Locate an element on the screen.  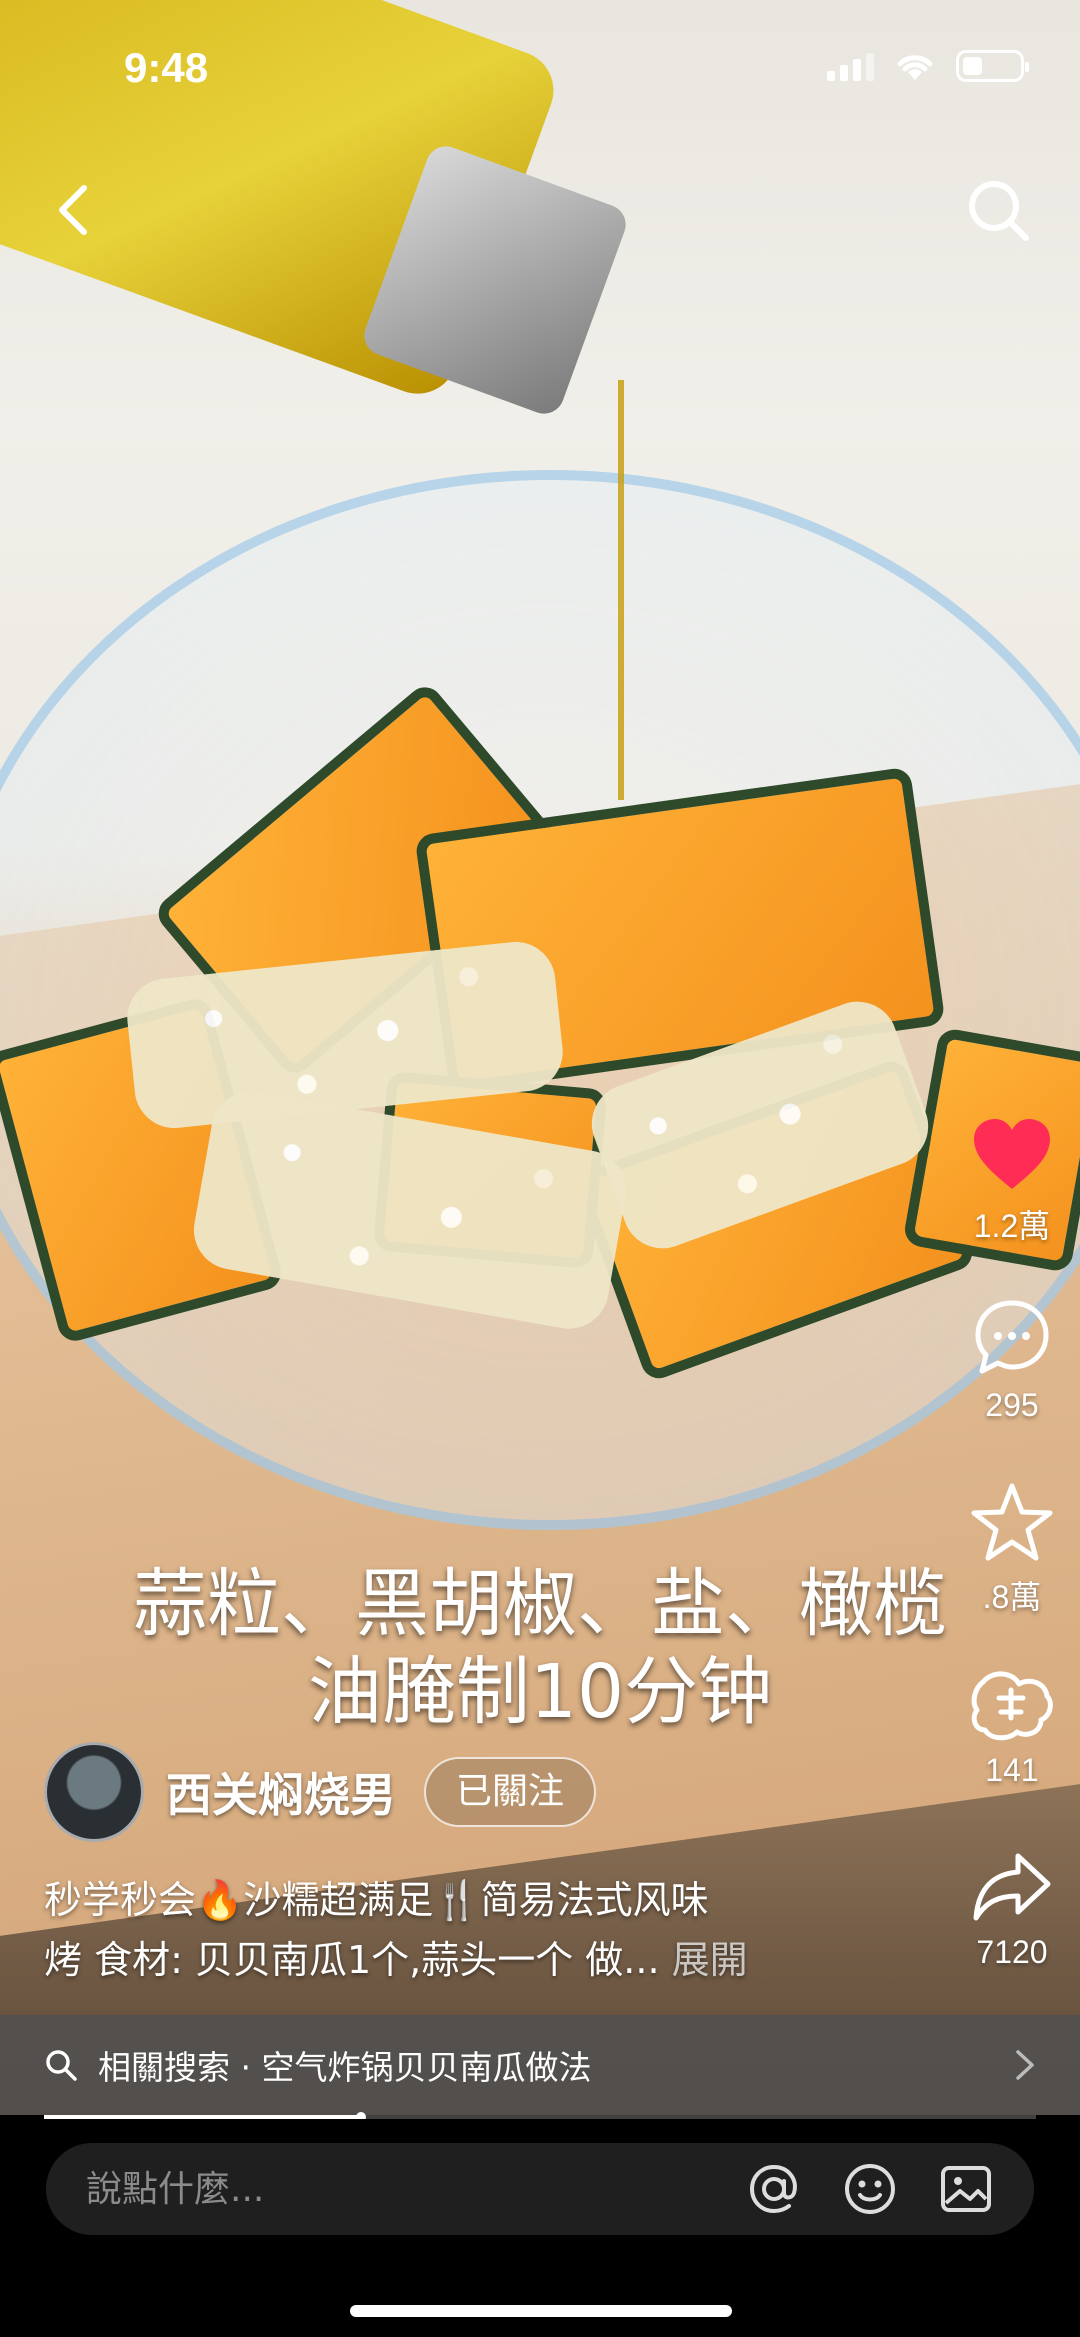
status-icons is located at coordinates (928, 66).